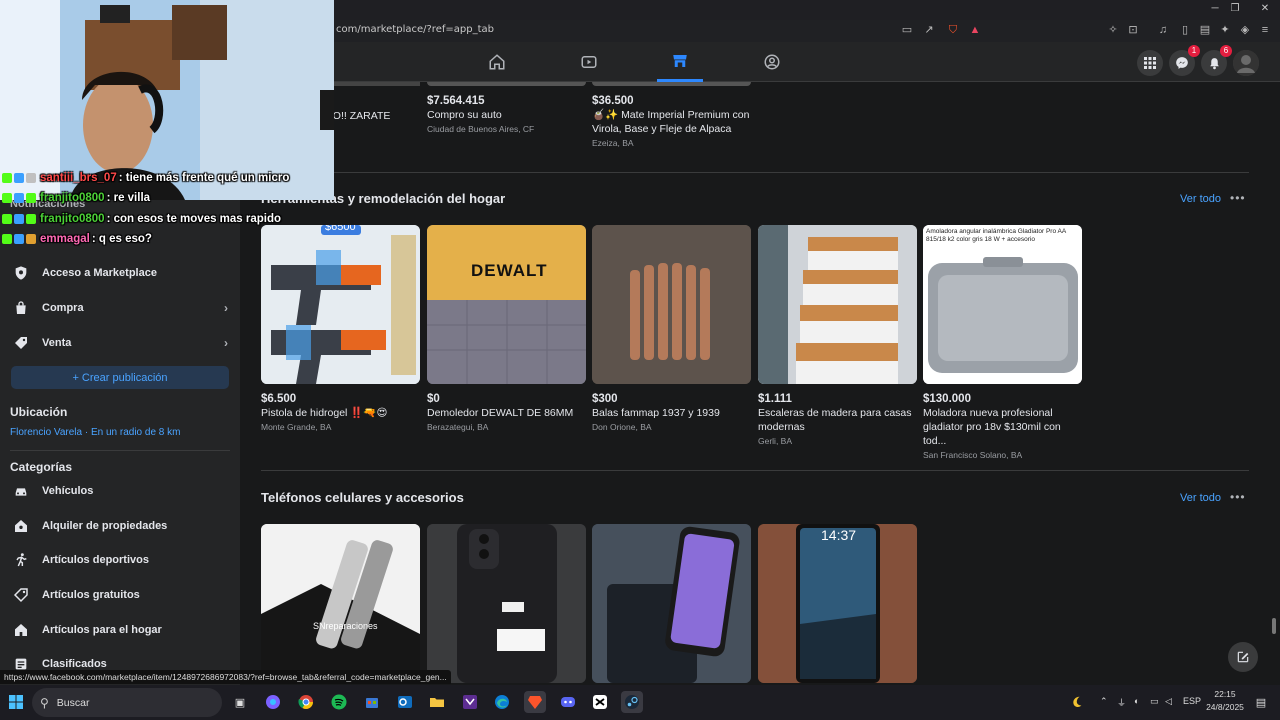 The width and height of the screenshot is (1280, 720). What do you see at coordinates (1265, 9) in the screenshot?
I see `close-icon: ✕` at bounding box center [1265, 9].